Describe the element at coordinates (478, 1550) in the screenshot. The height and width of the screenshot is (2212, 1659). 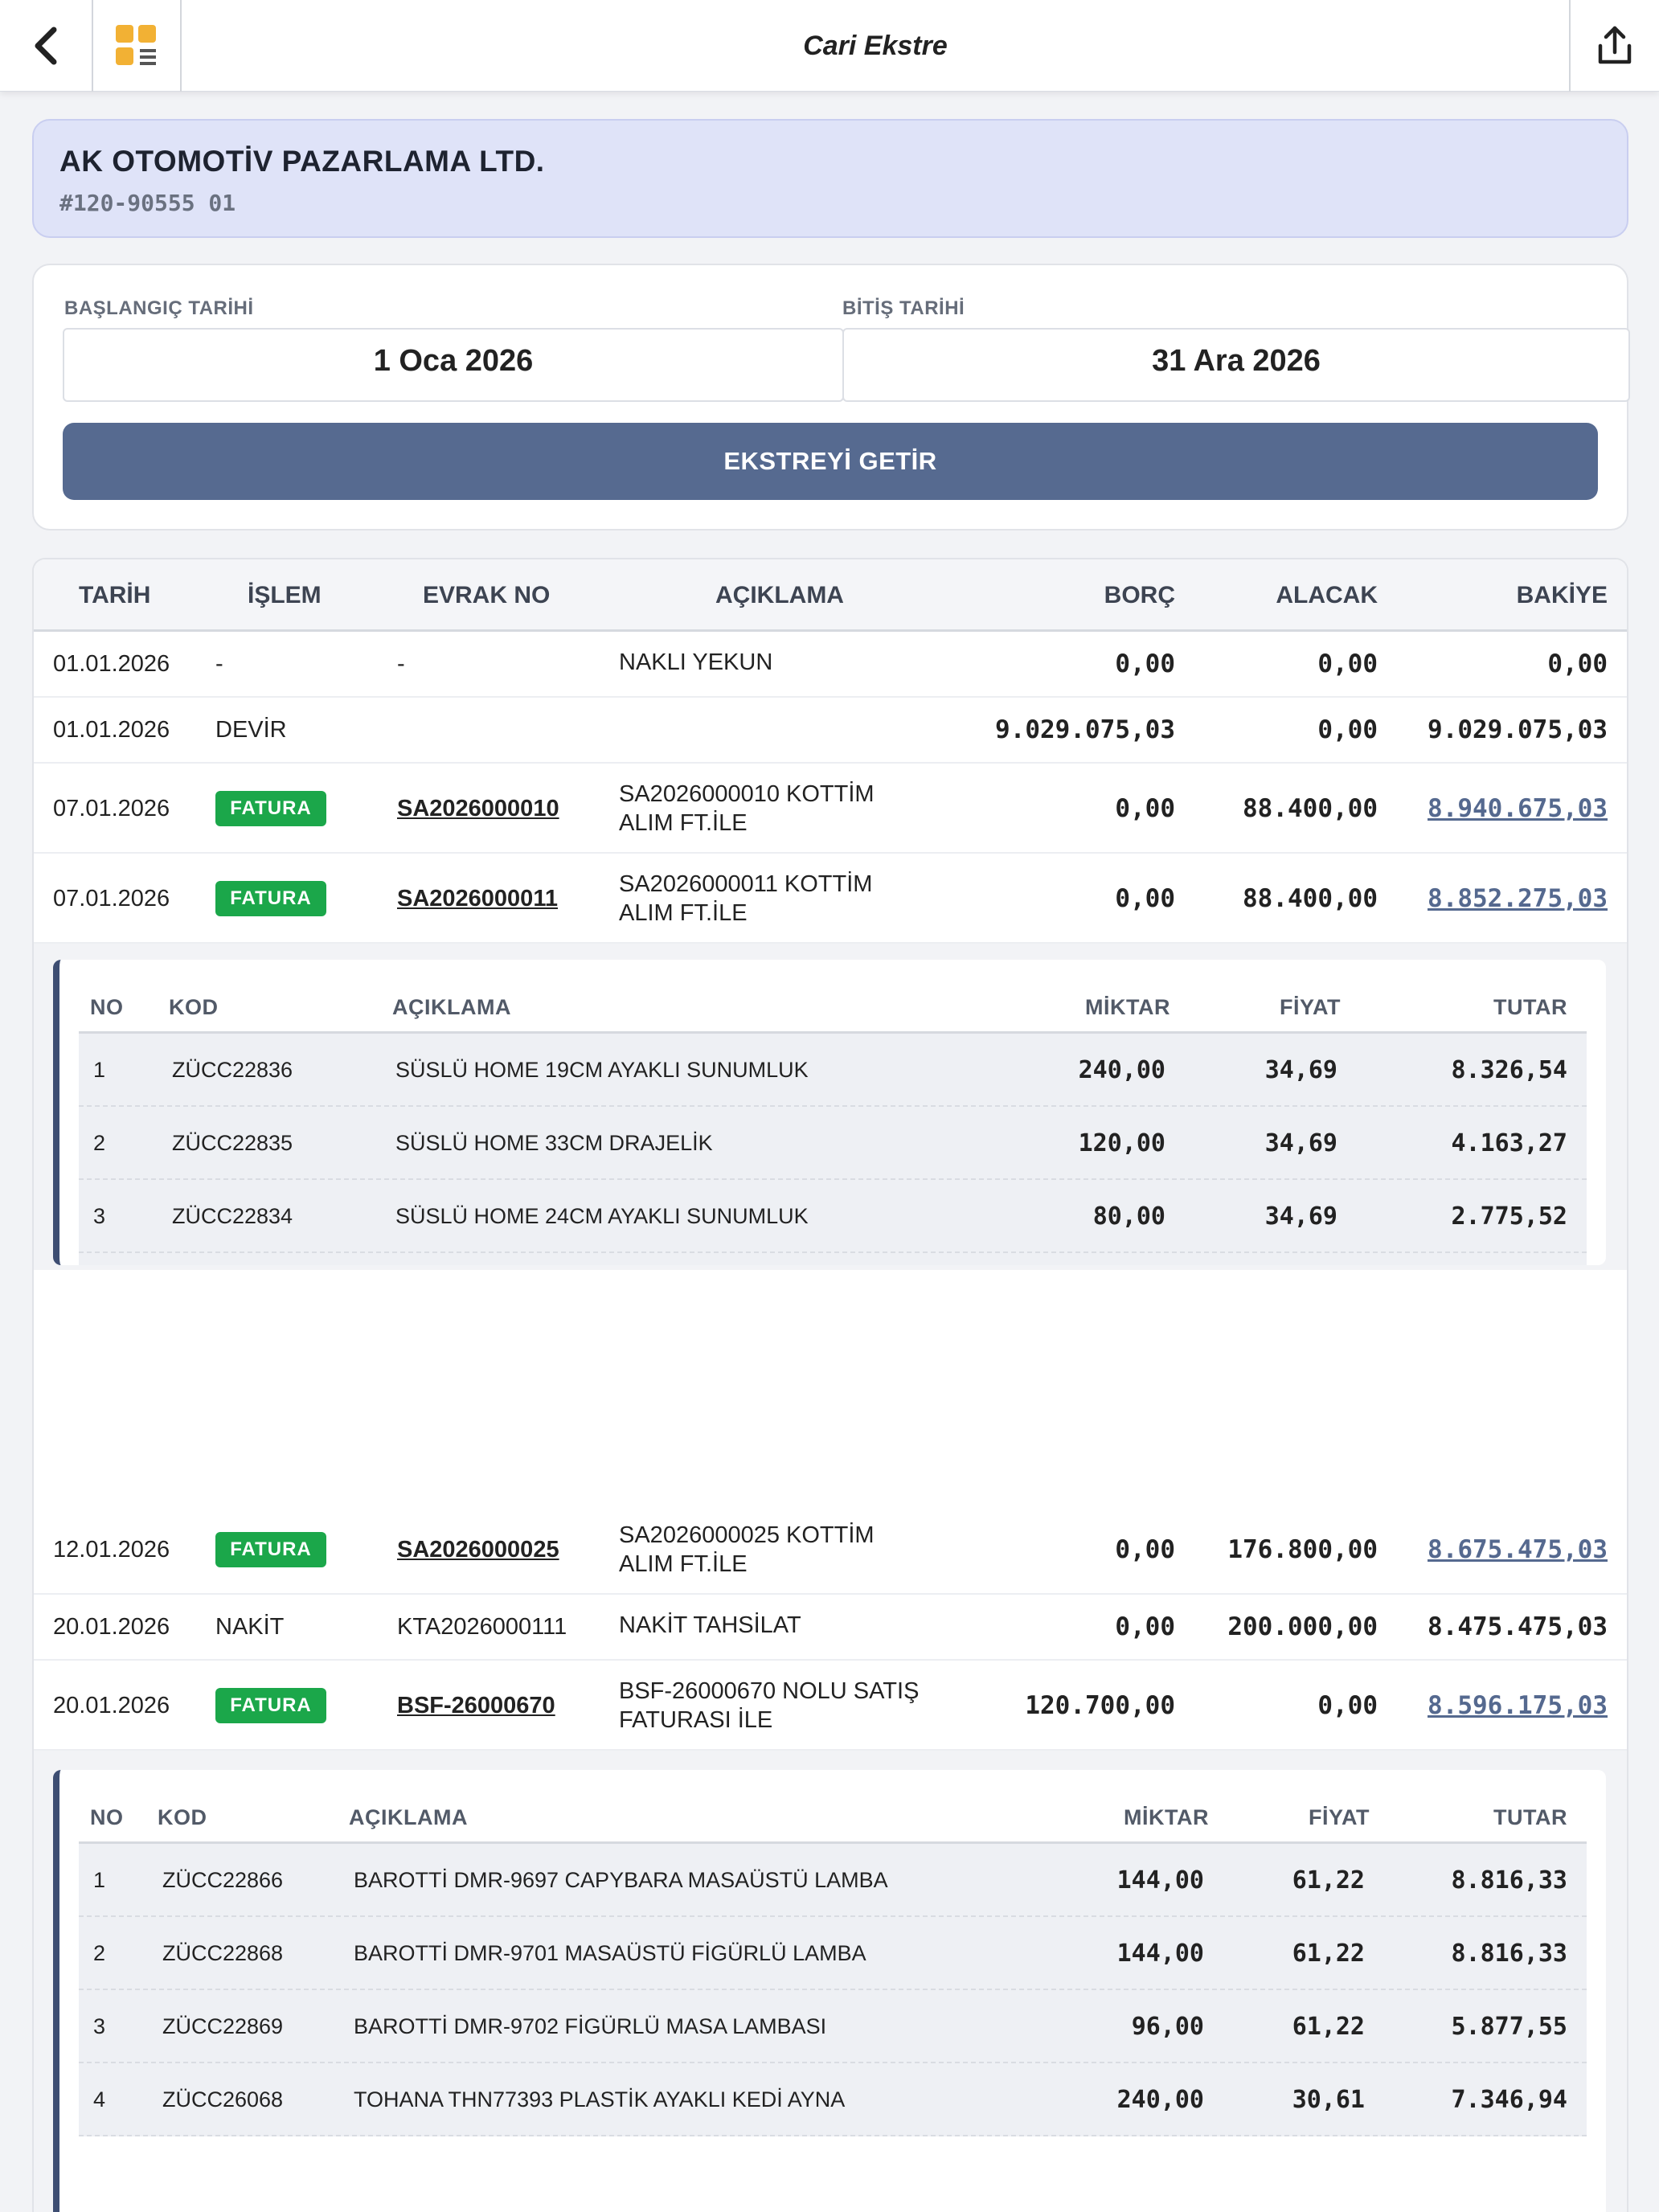
I see `row-doc-link: SA2026000025` at that location.